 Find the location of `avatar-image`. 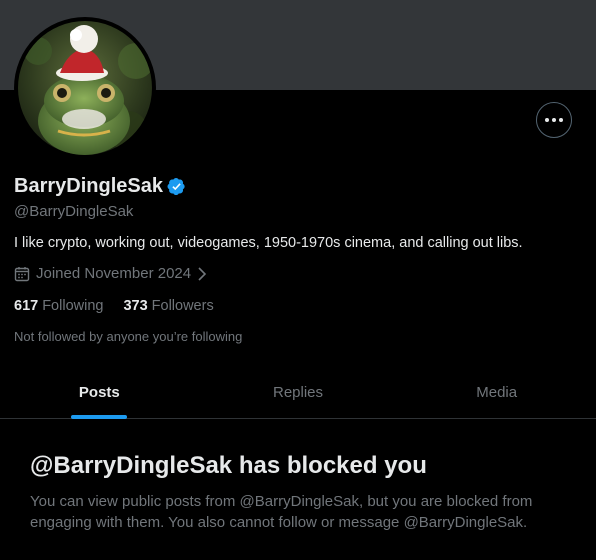

avatar-image is located at coordinates (85, 88).